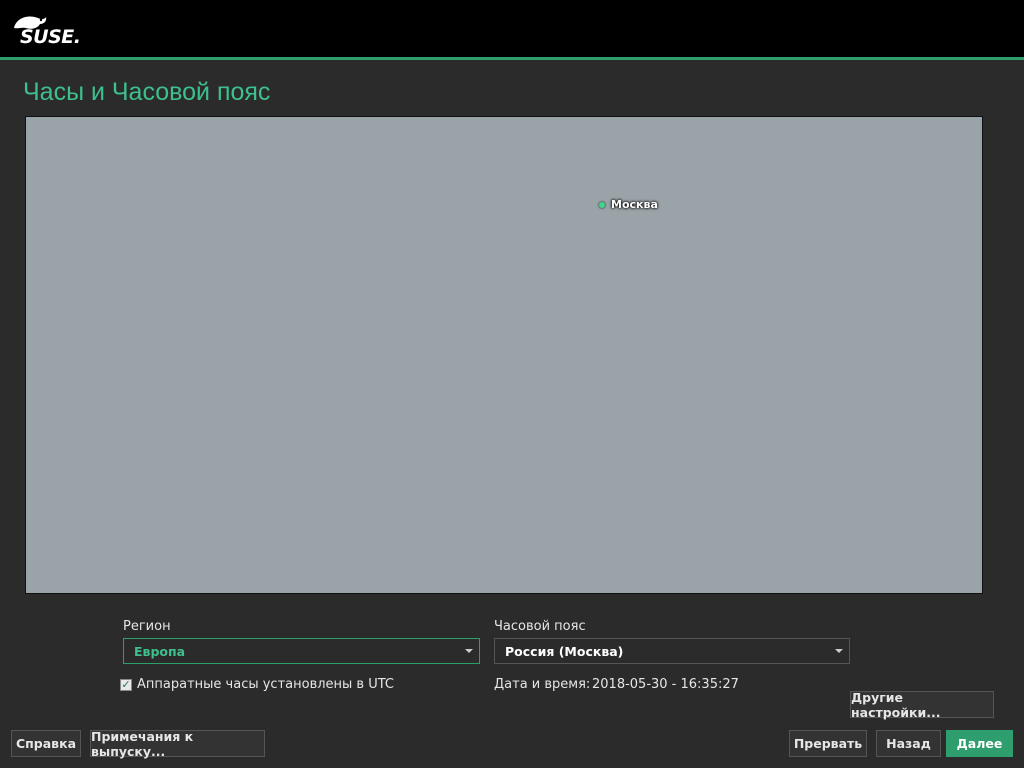 This screenshot has width=1024, height=768. What do you see at coordinates (665, 684) in the screenshot?
I see `datetime-value: 2018-05-30 - 16:35:27` at bounding box center [665, 684].